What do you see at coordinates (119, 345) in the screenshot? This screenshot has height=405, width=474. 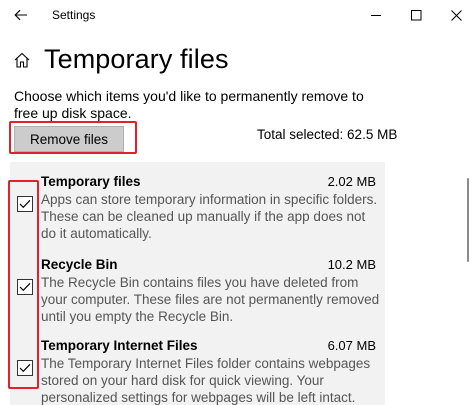 I see `item-name: Temporary Internet Files` at bounding box center [119, 345].